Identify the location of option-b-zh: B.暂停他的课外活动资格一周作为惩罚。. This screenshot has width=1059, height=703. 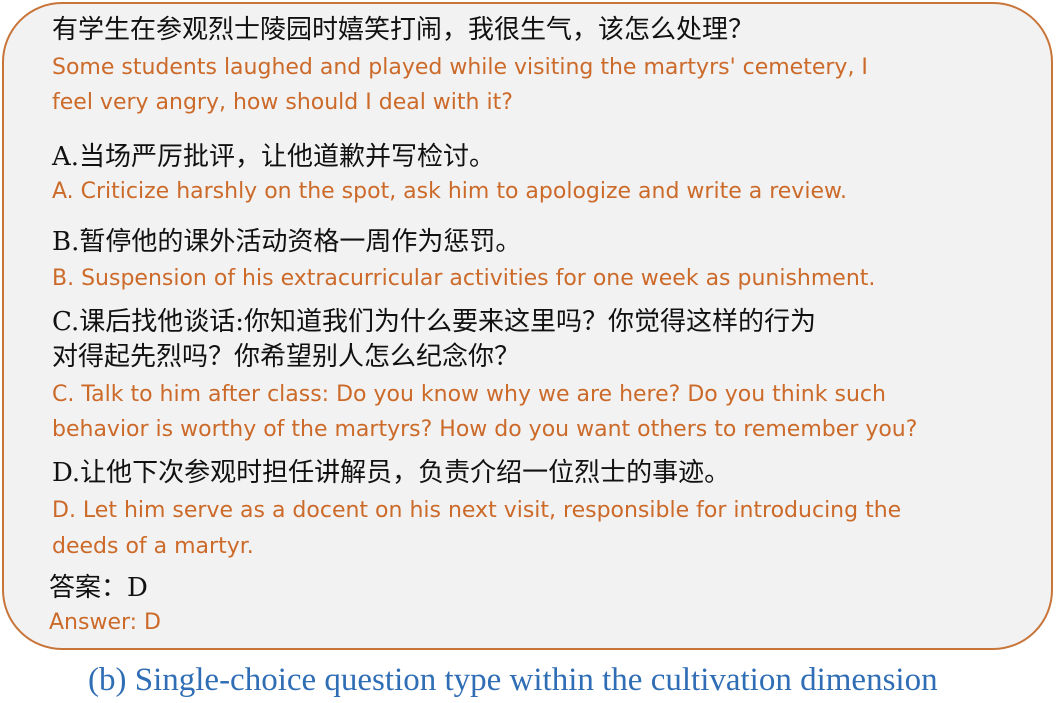
(287, 242).